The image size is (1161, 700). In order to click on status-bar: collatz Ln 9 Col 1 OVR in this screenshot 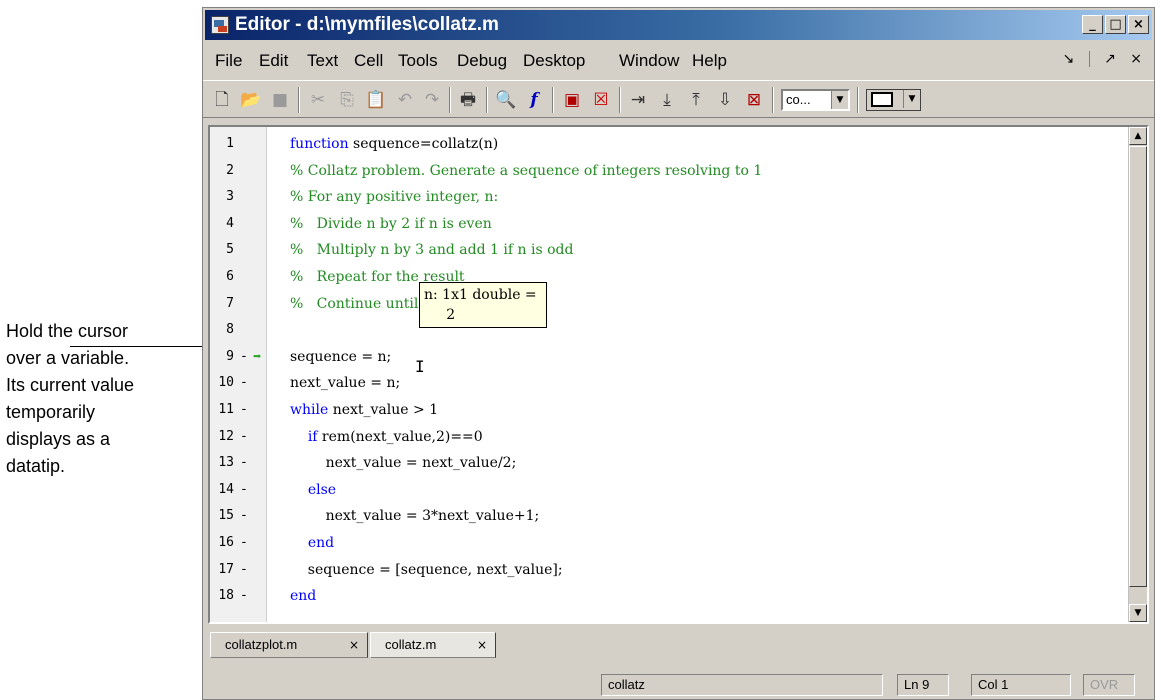, I will do `click(678, 684)`.